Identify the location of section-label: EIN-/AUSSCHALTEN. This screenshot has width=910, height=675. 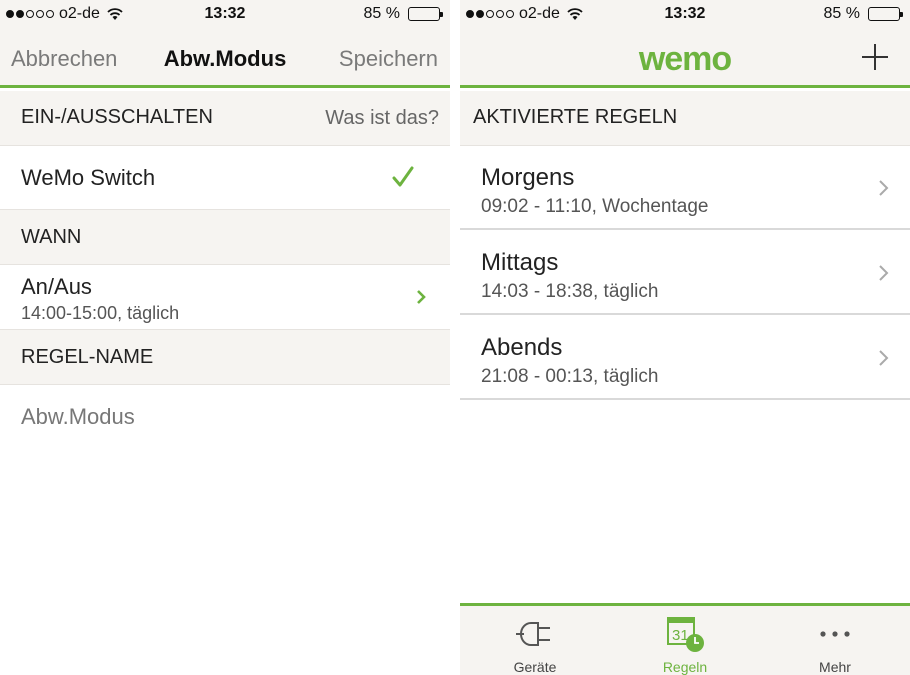
(117, 117).